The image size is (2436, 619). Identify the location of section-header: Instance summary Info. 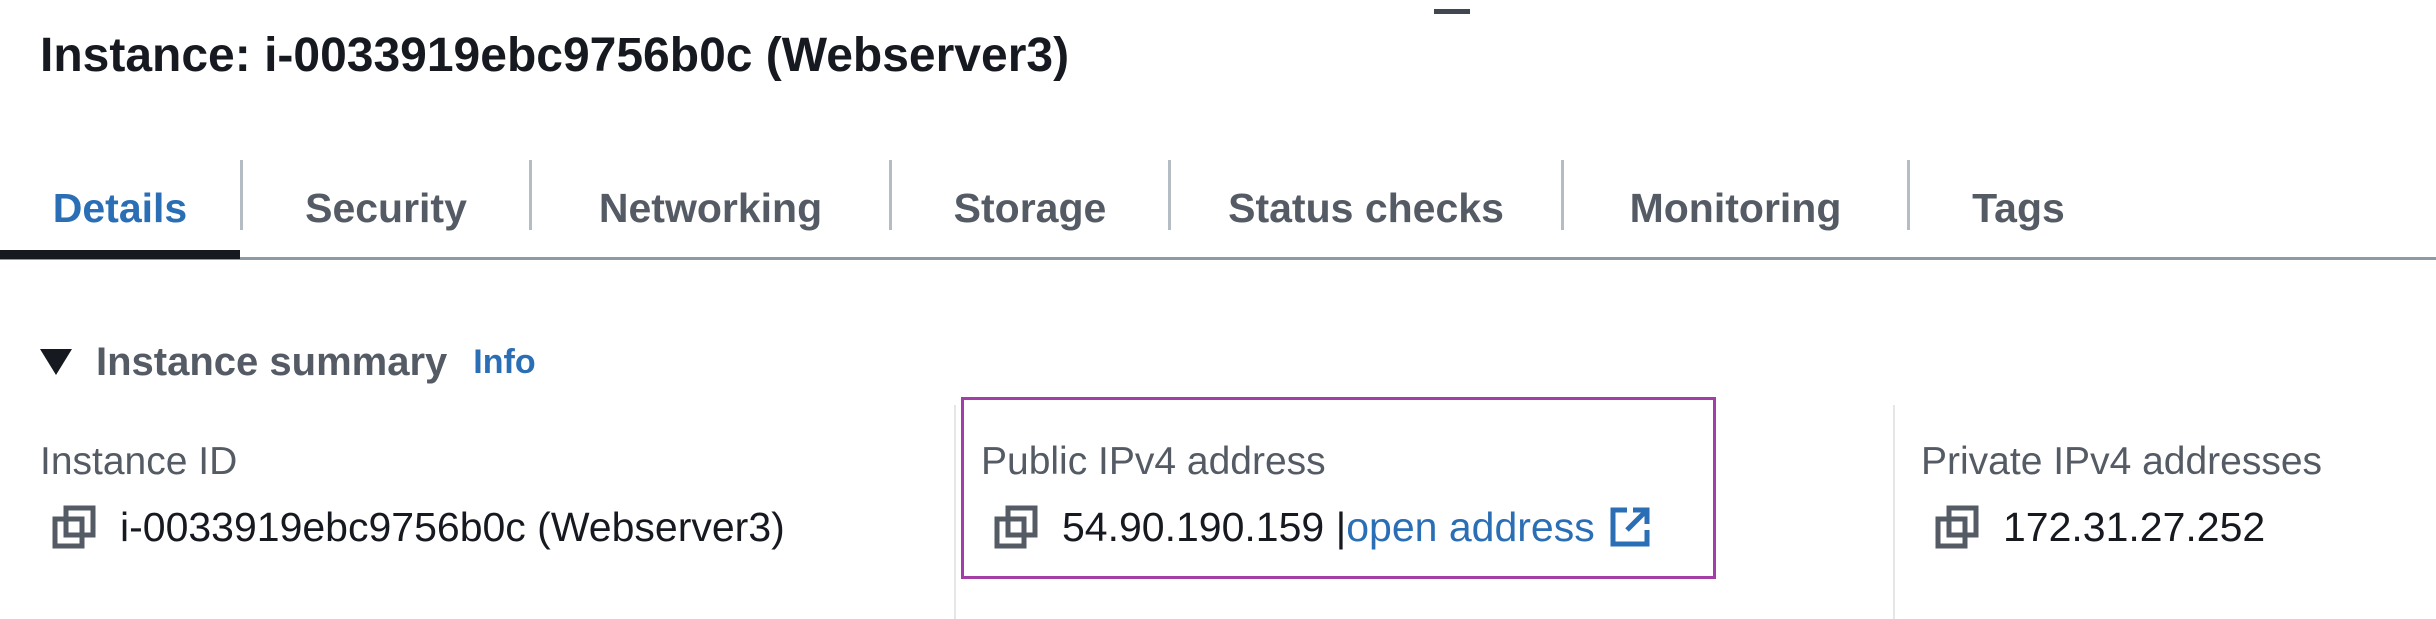
(288, 362).